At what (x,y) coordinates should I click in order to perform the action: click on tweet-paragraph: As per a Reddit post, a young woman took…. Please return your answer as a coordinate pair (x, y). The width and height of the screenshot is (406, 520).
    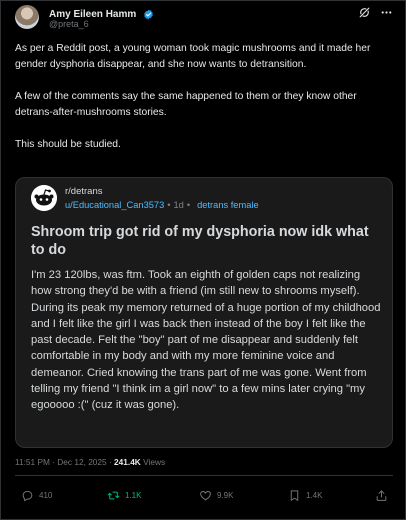
    Looking at the image, I should click on (193, 56).